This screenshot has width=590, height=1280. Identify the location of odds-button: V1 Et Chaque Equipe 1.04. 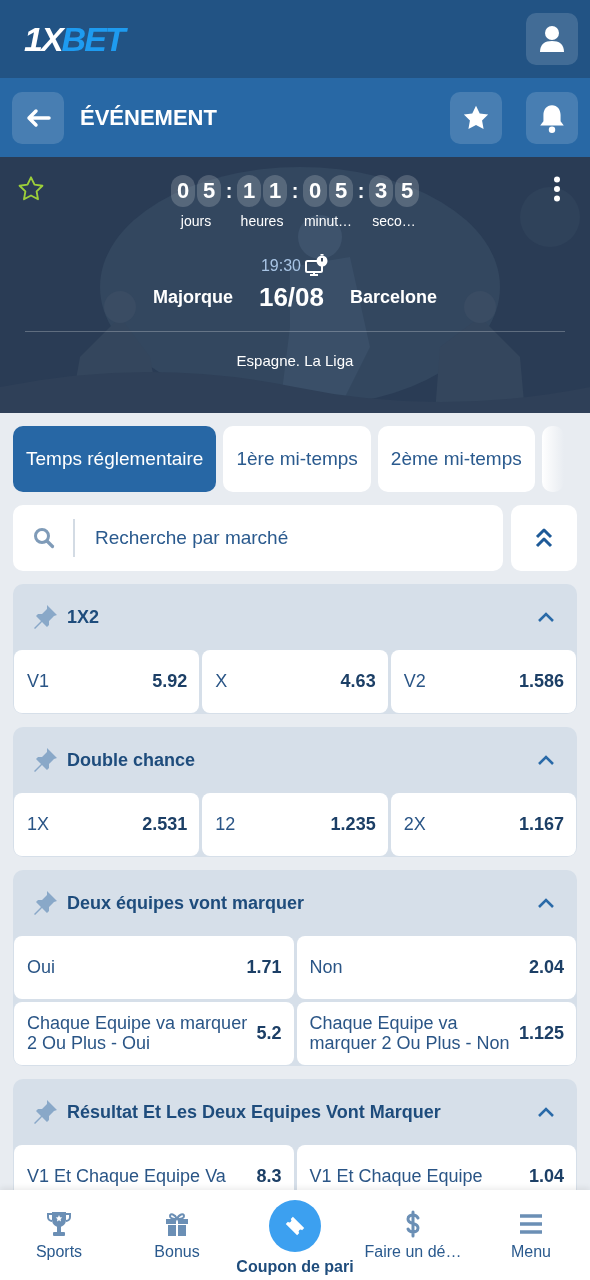
(436, 1167).